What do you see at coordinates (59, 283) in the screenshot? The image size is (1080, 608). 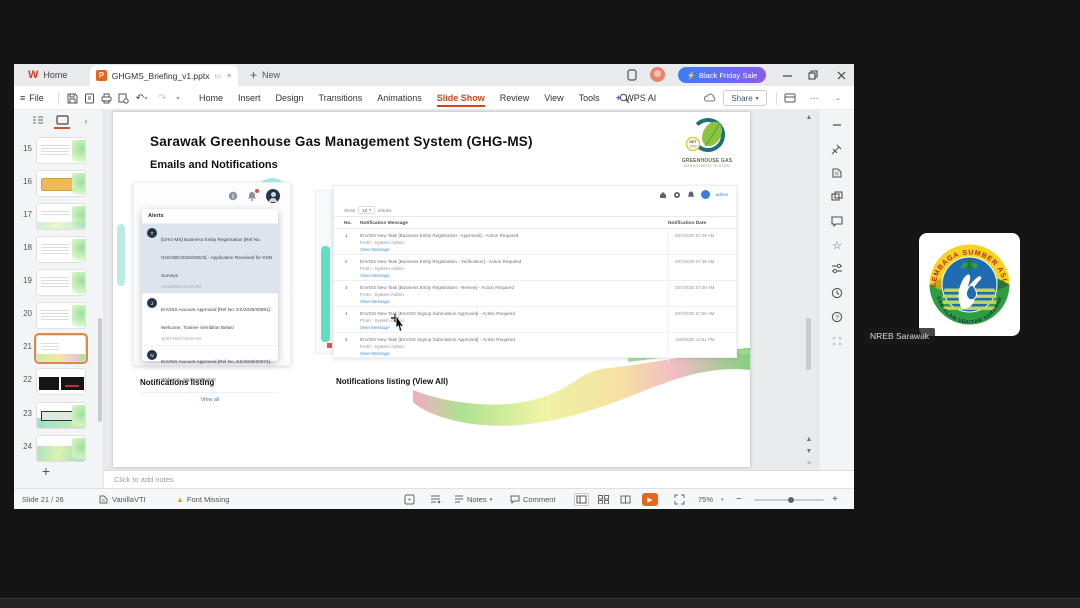 I see `slide-thumbnail: 19` at bounding box center [59, 283].